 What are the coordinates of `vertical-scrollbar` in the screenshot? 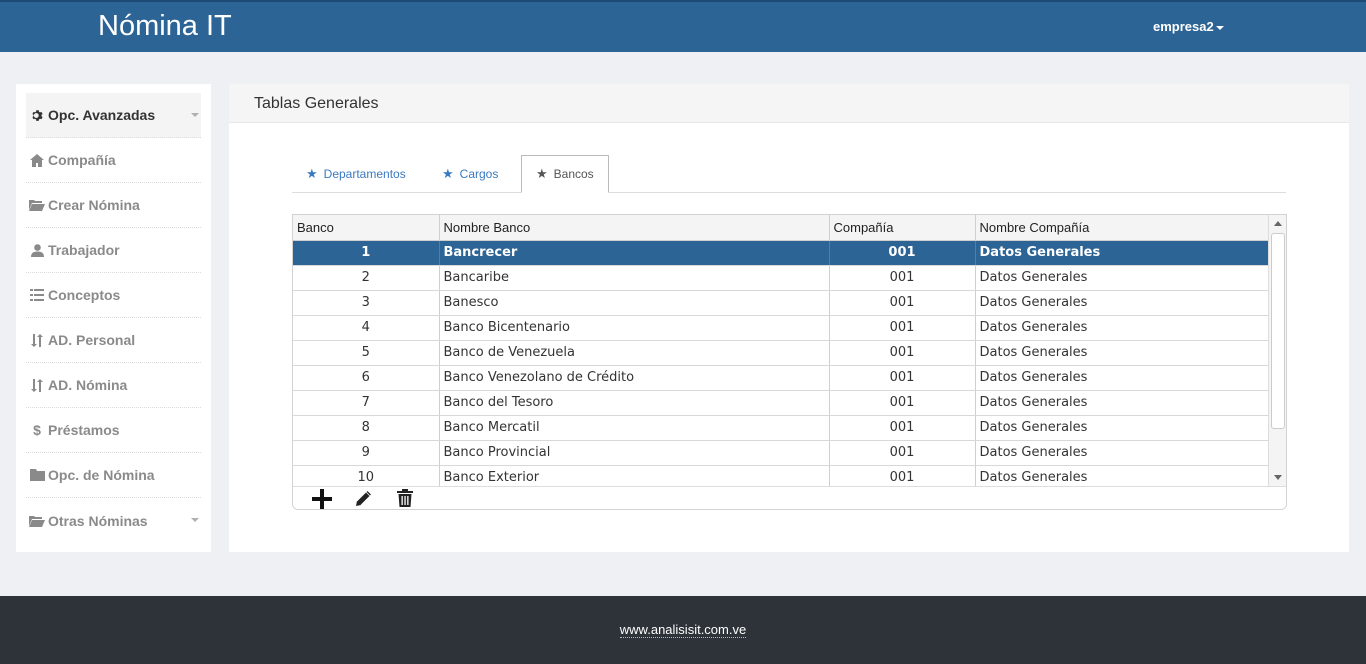 It's located at (1277, 350).